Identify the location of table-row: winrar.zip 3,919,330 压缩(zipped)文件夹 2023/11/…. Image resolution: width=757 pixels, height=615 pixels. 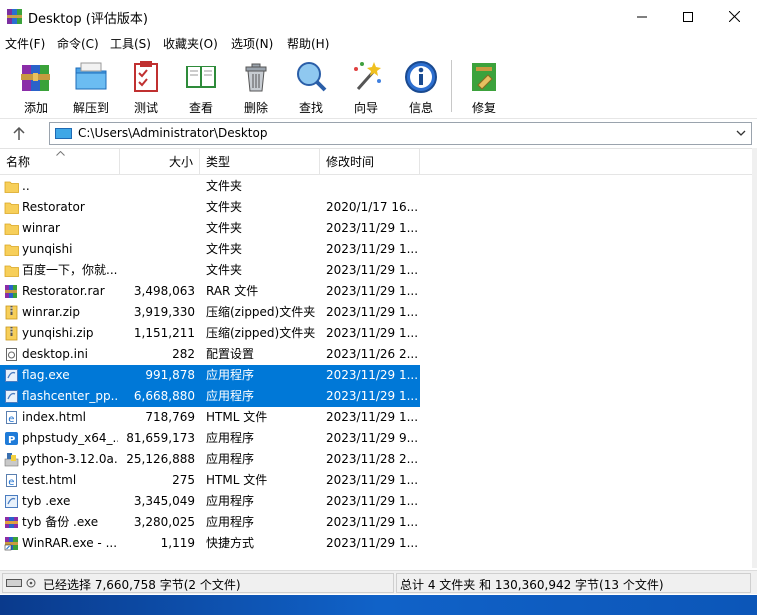
(210, 312).